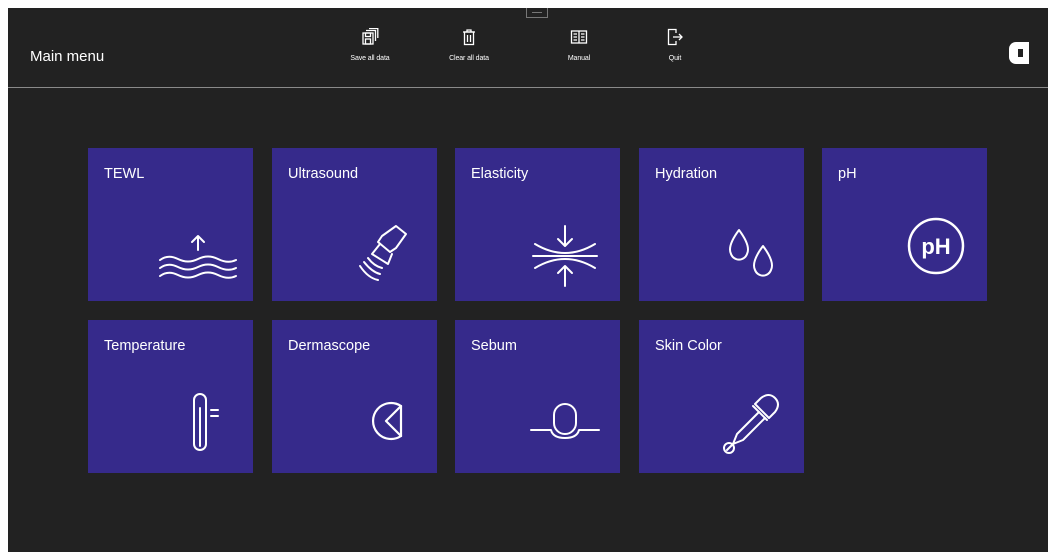 This screenshot has height=552, width=1058. What do you see at coordinates (565, 254) in the screenshot?
I see `compression-icon` at bounding box center [565, 254].